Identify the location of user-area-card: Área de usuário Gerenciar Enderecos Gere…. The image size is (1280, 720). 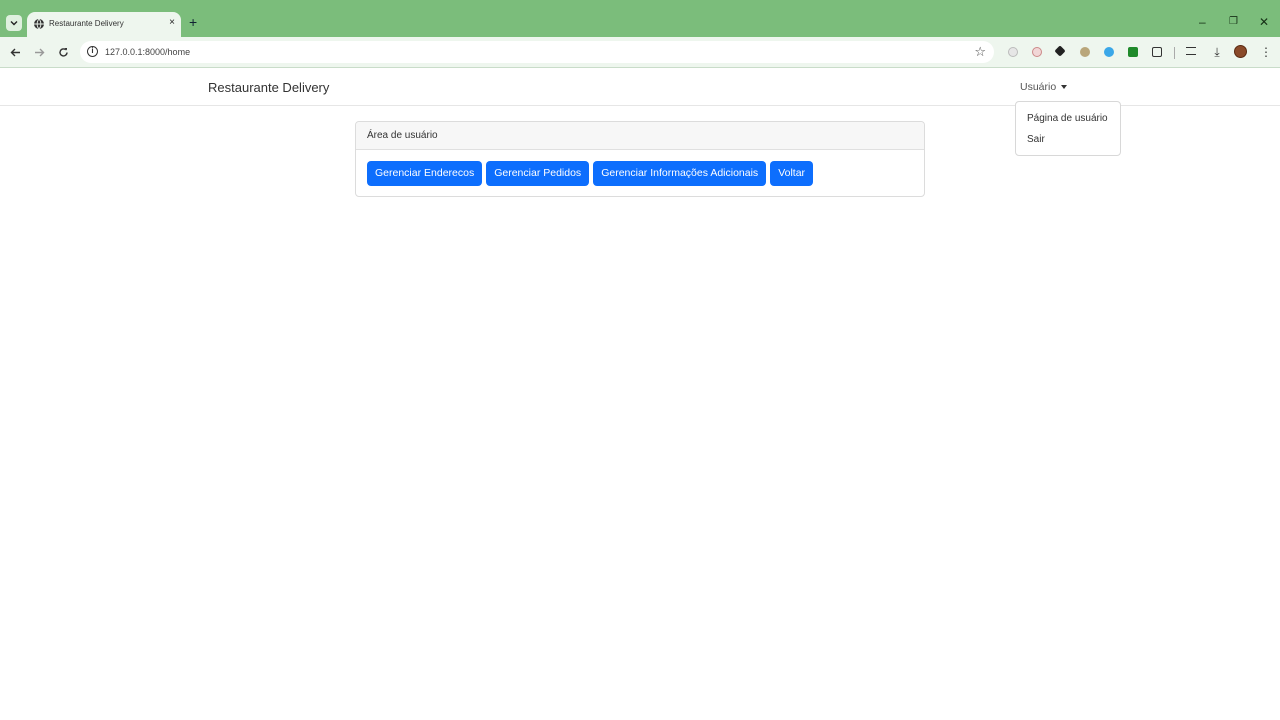
(640, 159).